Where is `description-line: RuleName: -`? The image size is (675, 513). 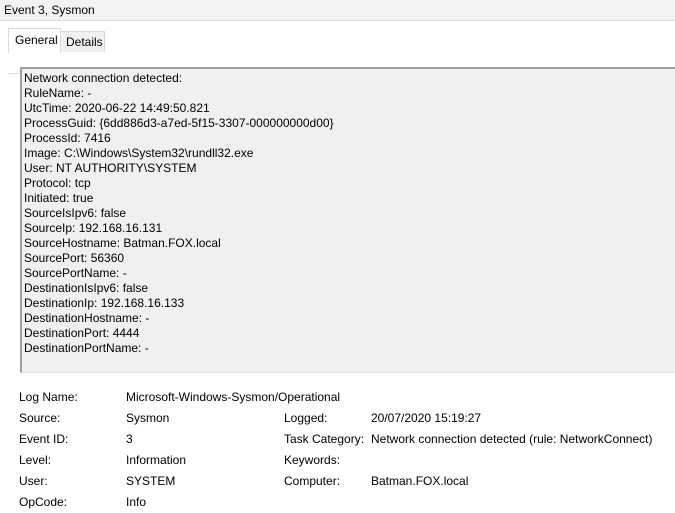
description-line: RuleName: - is located at coordinates (58, 93).